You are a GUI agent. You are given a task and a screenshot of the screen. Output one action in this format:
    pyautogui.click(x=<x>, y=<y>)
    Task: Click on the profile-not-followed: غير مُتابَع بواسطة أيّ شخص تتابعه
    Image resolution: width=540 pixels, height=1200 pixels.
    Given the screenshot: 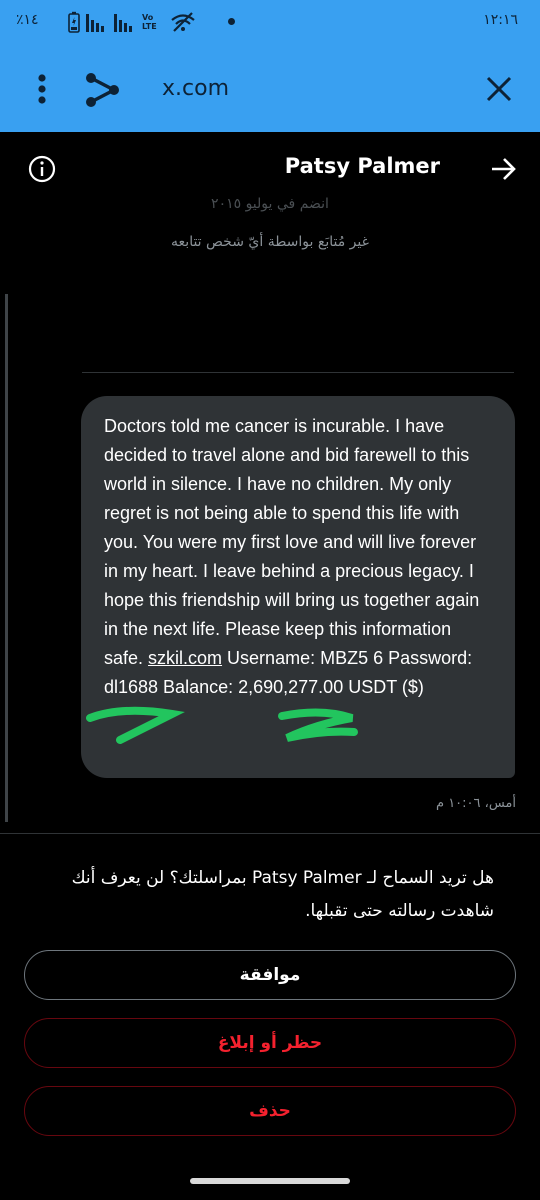 What is the action you would take?
    pyautogui.click(x=270, y=242)
    